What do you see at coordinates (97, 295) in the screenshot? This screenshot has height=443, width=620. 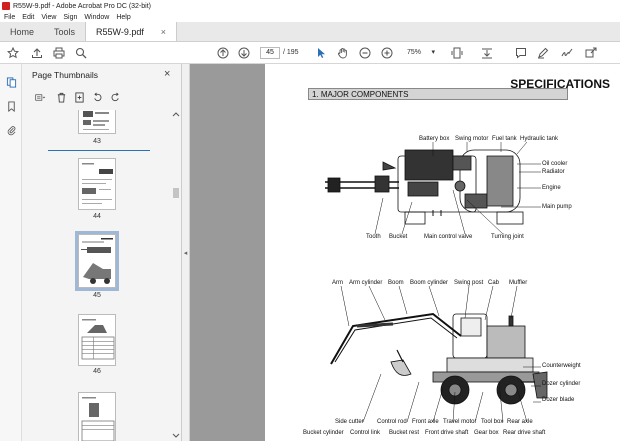 I see `thumbnail-label: 45` at bounding box center [97, 295].